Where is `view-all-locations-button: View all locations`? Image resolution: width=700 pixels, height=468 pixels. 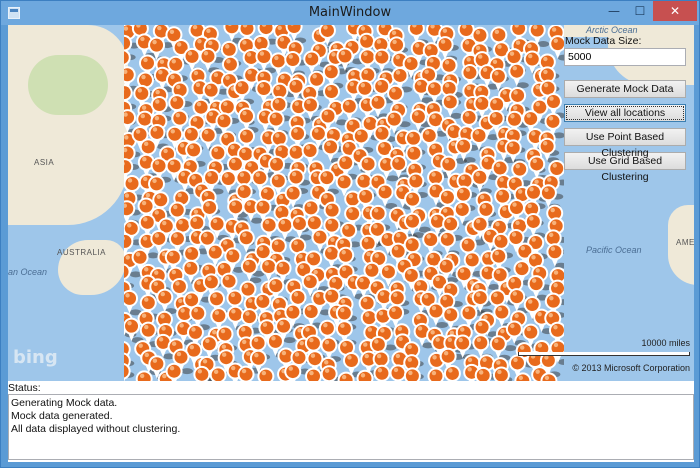
view-all-locations-button: View all locations is located at coordinates (625, 113).